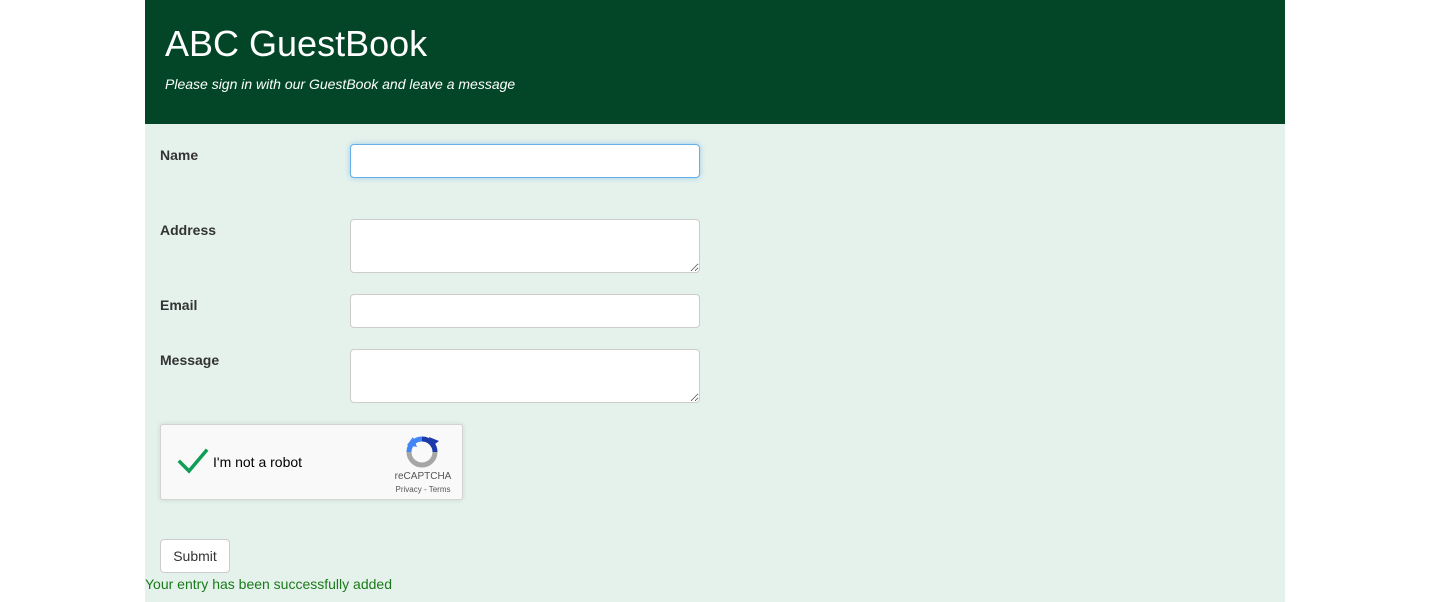  I want to click on message-textarea, so click(525, 376).